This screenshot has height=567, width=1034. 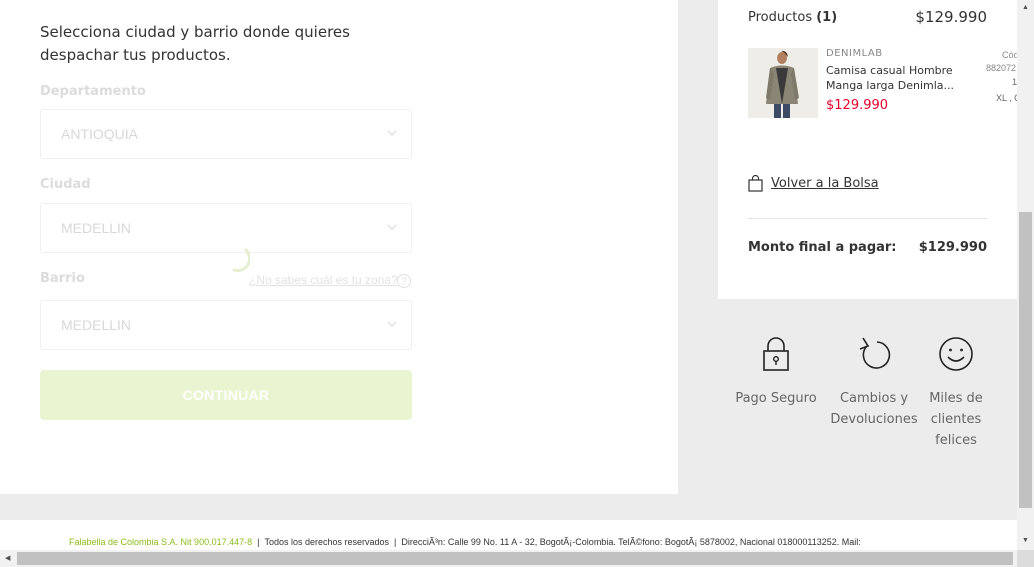 I want to click on city-select: MEDELLIN, so click(x=226, y=228).